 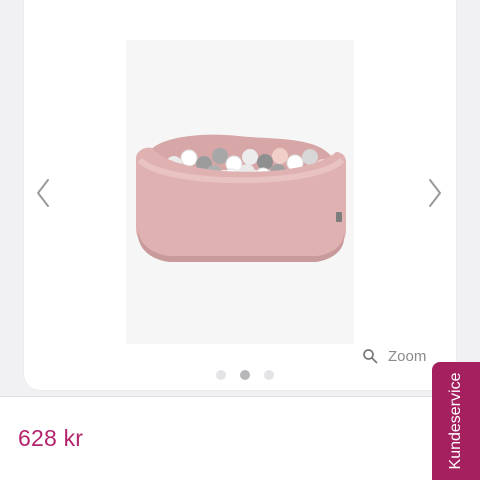 I want to click on previous-image-button, so click(x=44, y=193).